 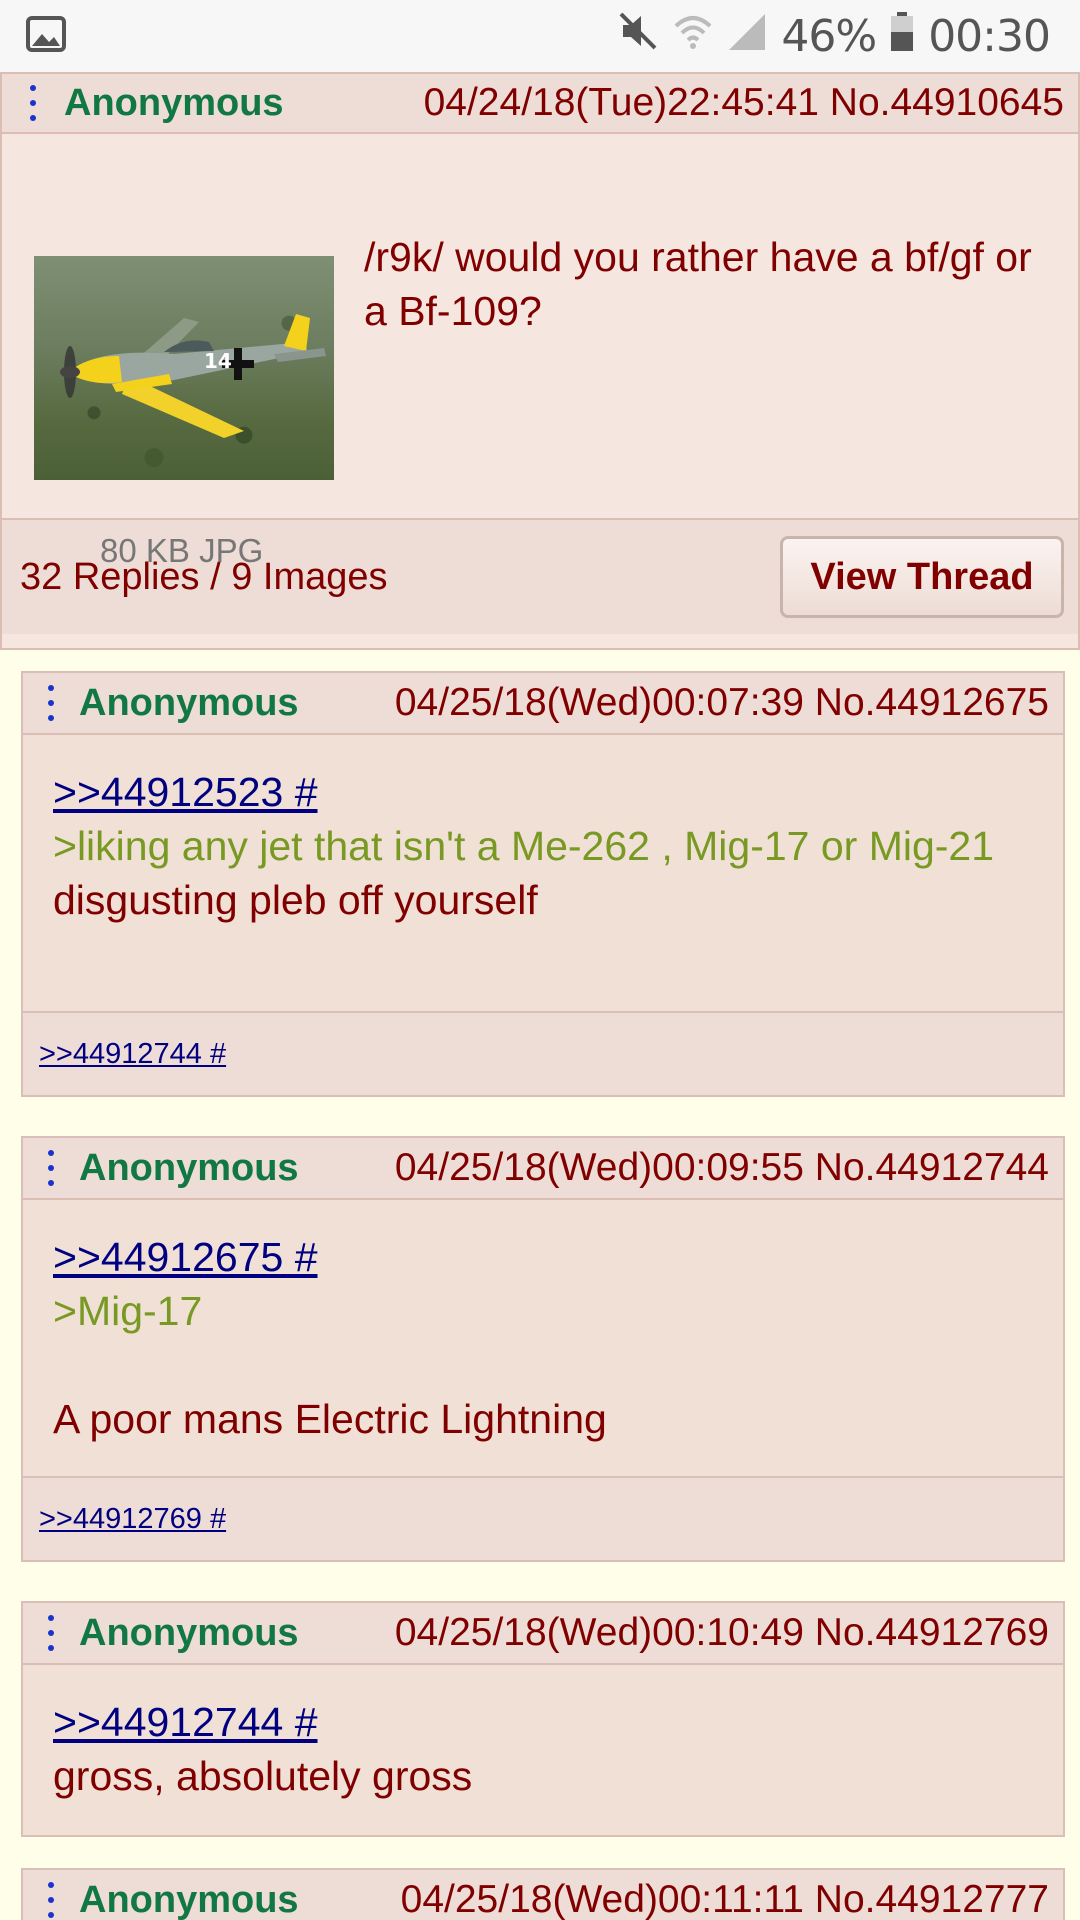 What do you see at coordinates (744, 103) in the screenshot?
I see `post-meta: 04/24/18(Tue)22:45:41 No.44910645` at bounding box center [744, 103].